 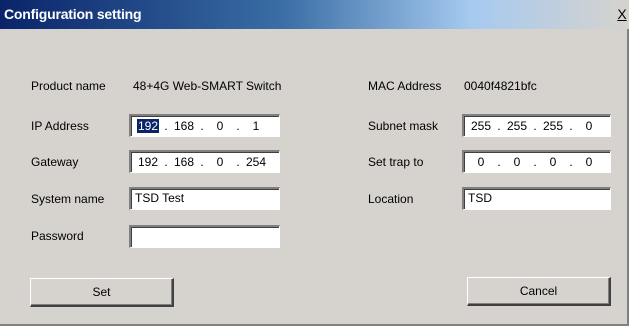 What do you see at coordinates (391, 199) in the screenshot?
I see `location-label: Location` at bounding box center [391, 199].